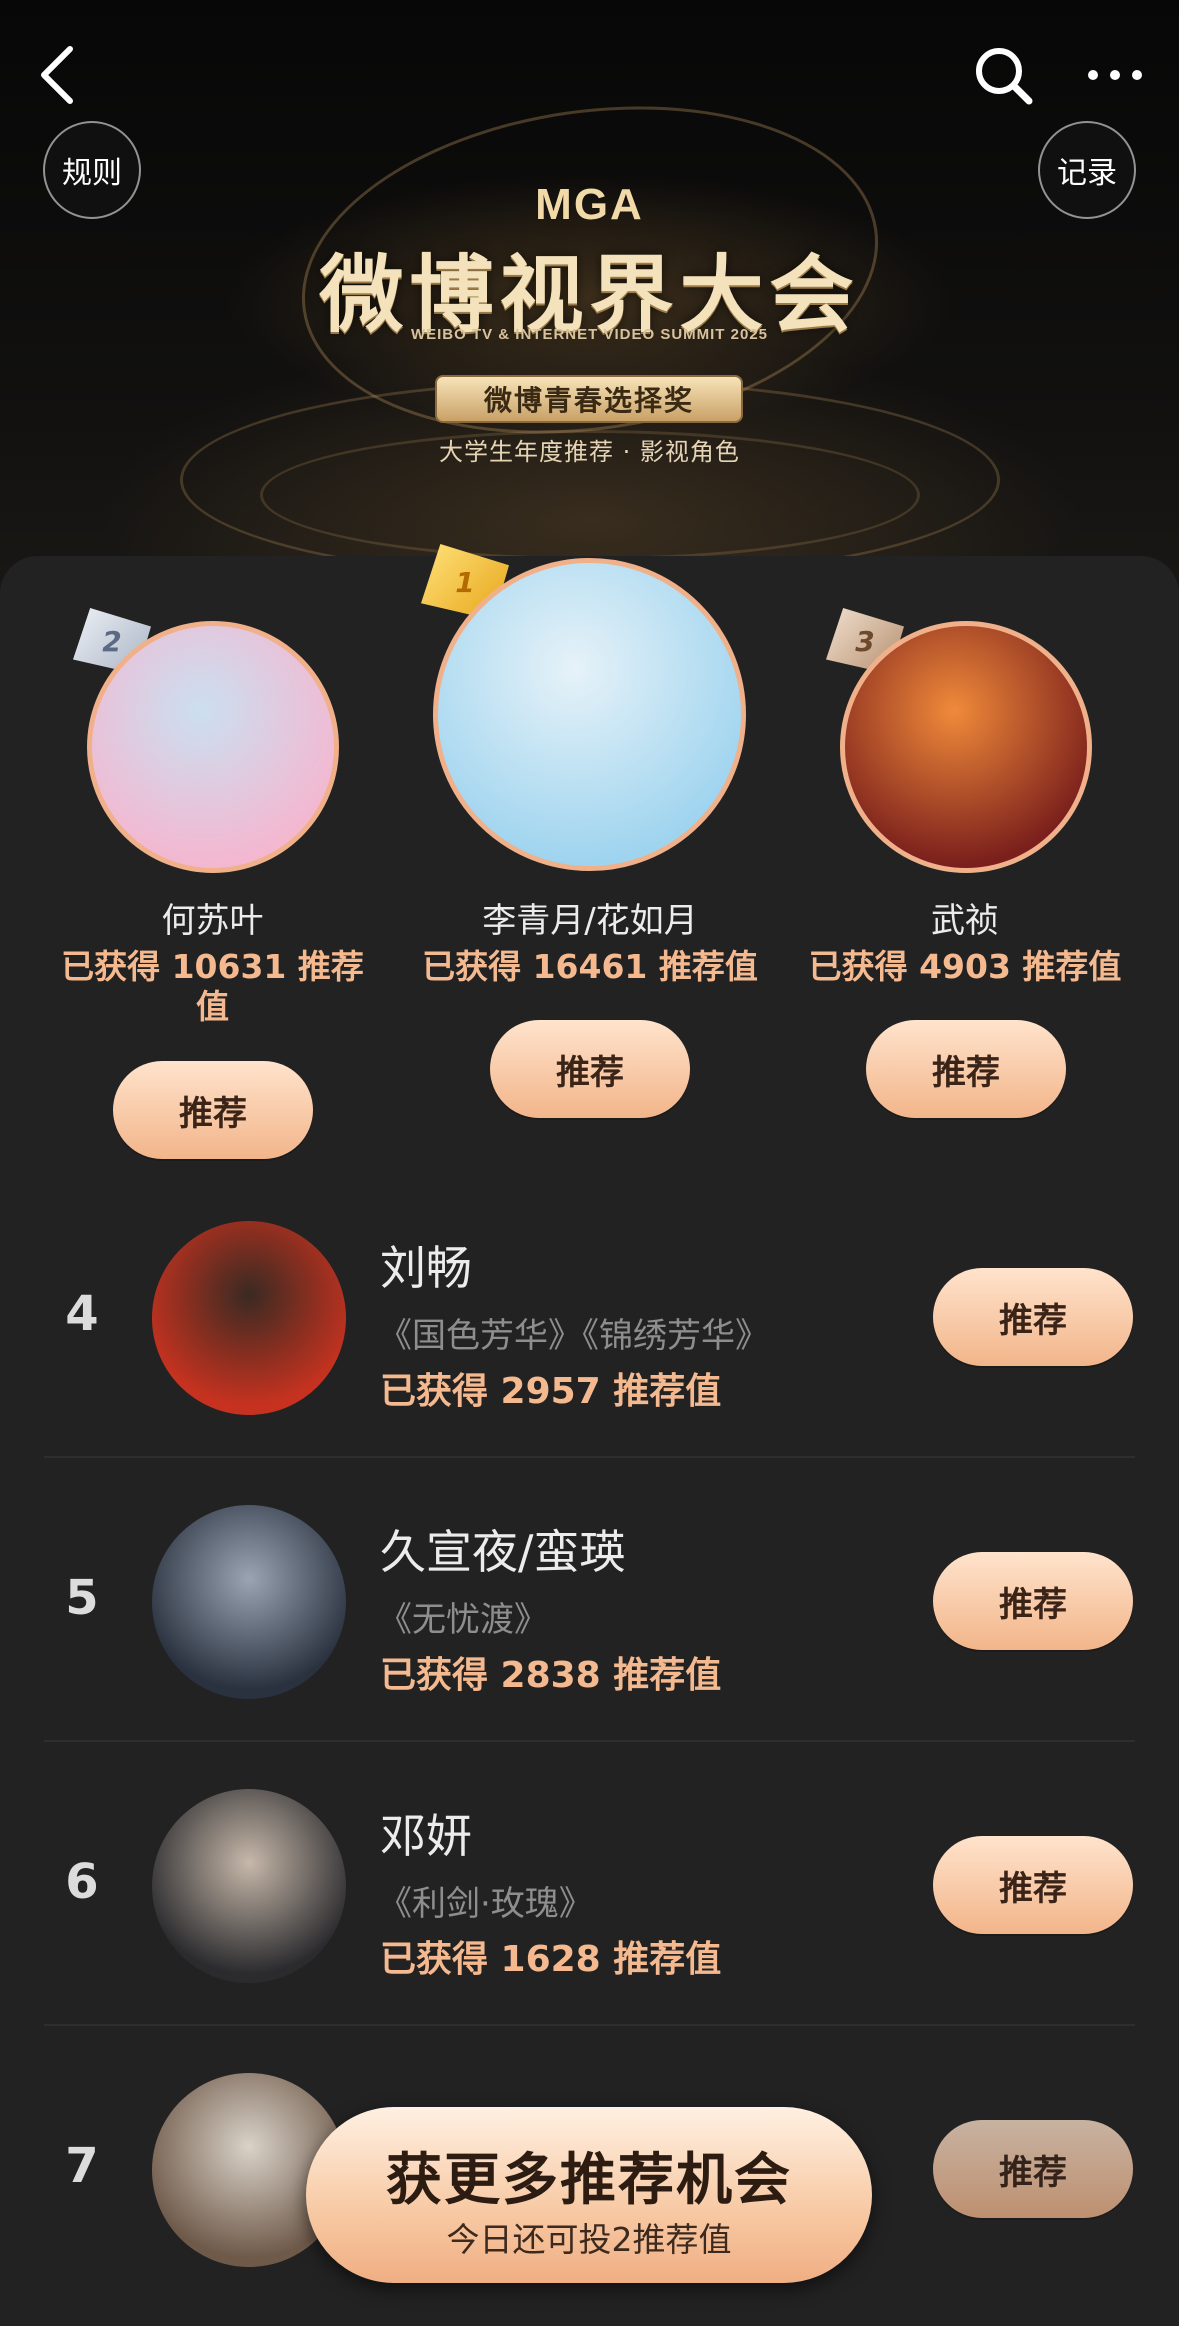  I want to click on more-button, so click(1115, 75).